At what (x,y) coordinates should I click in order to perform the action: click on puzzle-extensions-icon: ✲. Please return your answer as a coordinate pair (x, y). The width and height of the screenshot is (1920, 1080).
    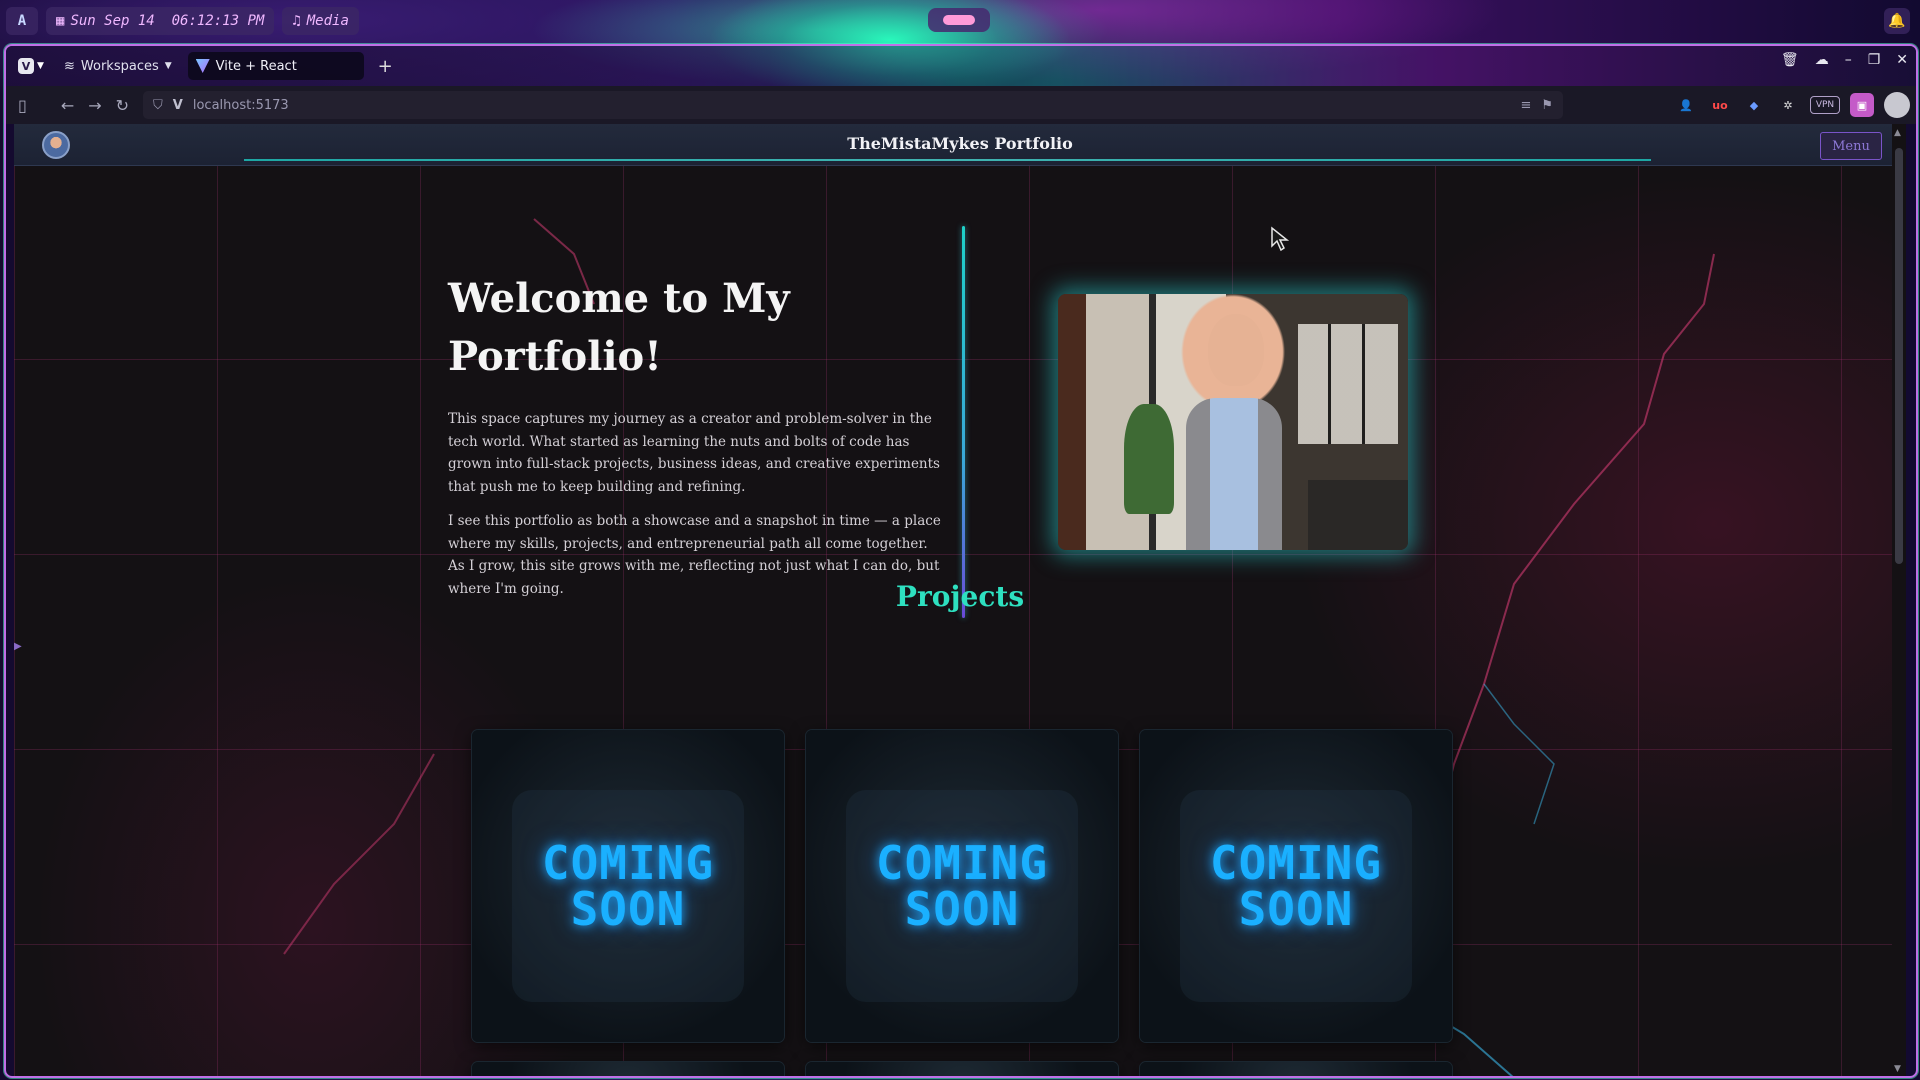
    Looking at the image, I should click on (1788, 105).